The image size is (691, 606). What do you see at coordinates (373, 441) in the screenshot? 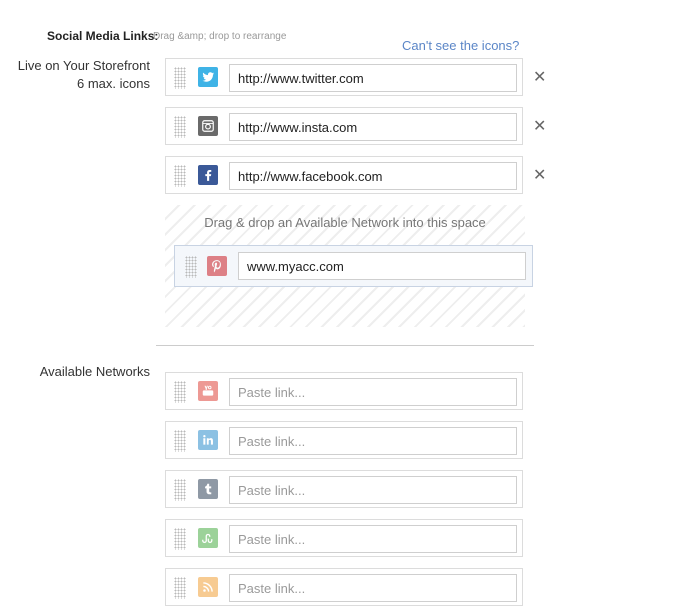
I see `linkedin-link-field` at bounding box center [373, 441].